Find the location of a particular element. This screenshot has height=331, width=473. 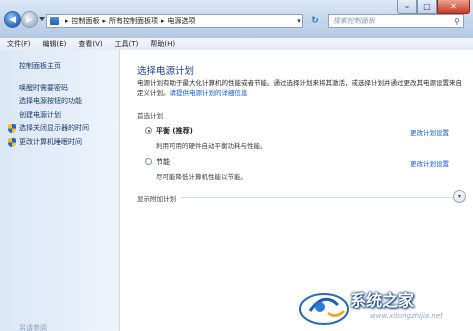

close-icon: ✕ is located at coordinates (453, 6).